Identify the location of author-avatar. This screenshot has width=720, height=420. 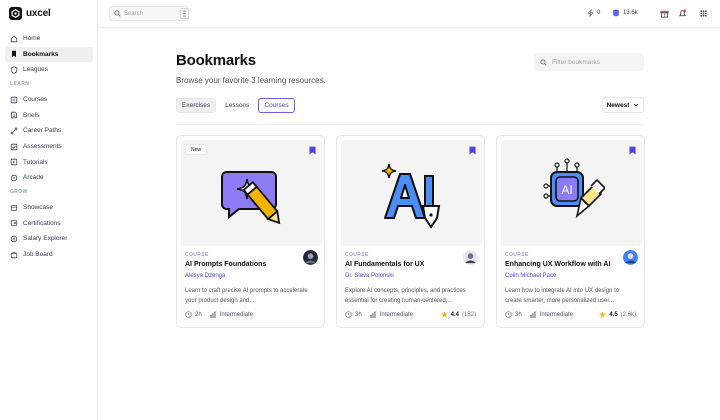
(630, 257).